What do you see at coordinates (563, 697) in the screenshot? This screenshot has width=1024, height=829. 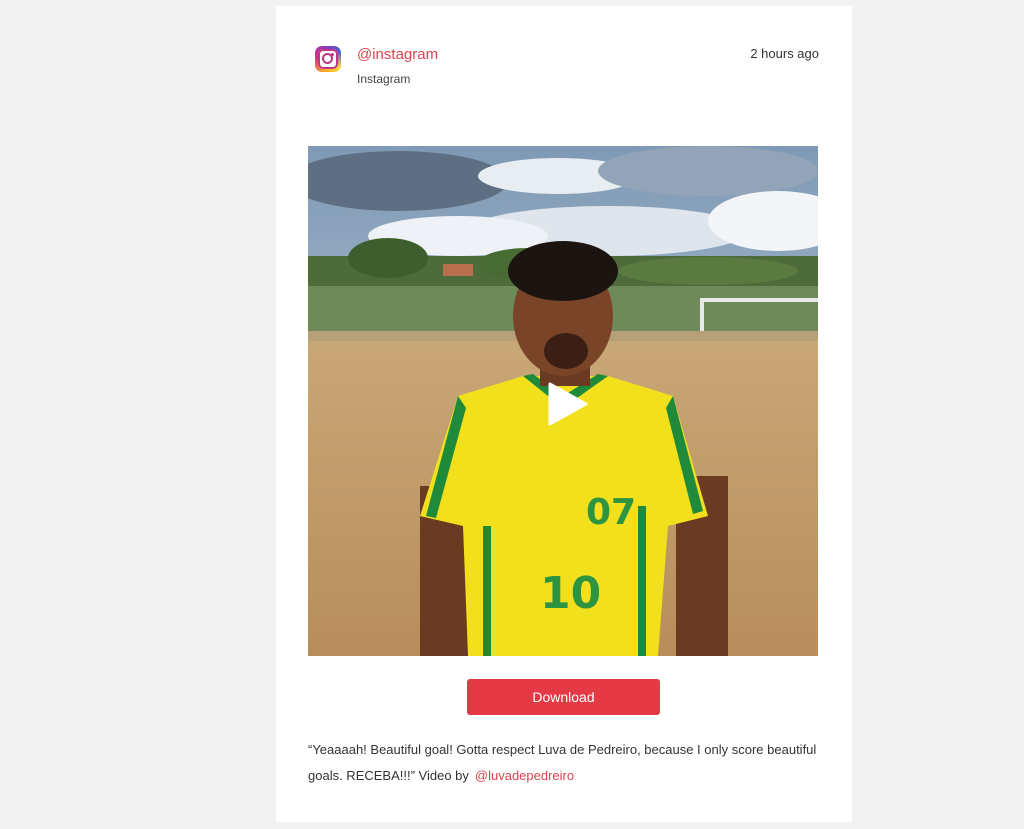 I see `download-button: Download` at bounding box center [563, 697].